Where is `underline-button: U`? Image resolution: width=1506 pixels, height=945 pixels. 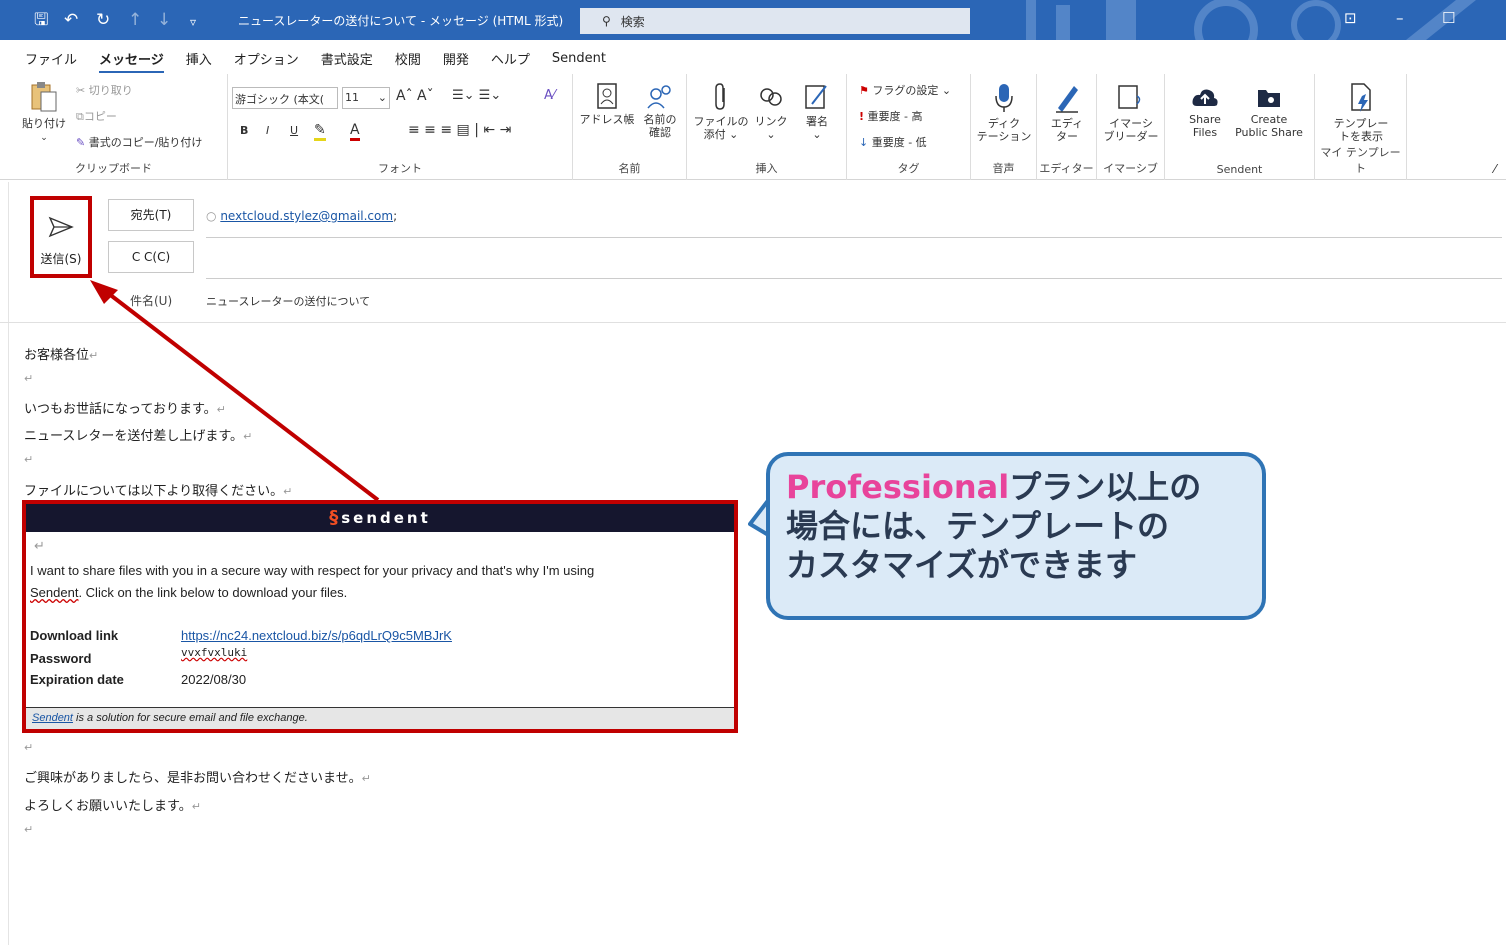 underline-button: U is located at coordinates (294, 130).